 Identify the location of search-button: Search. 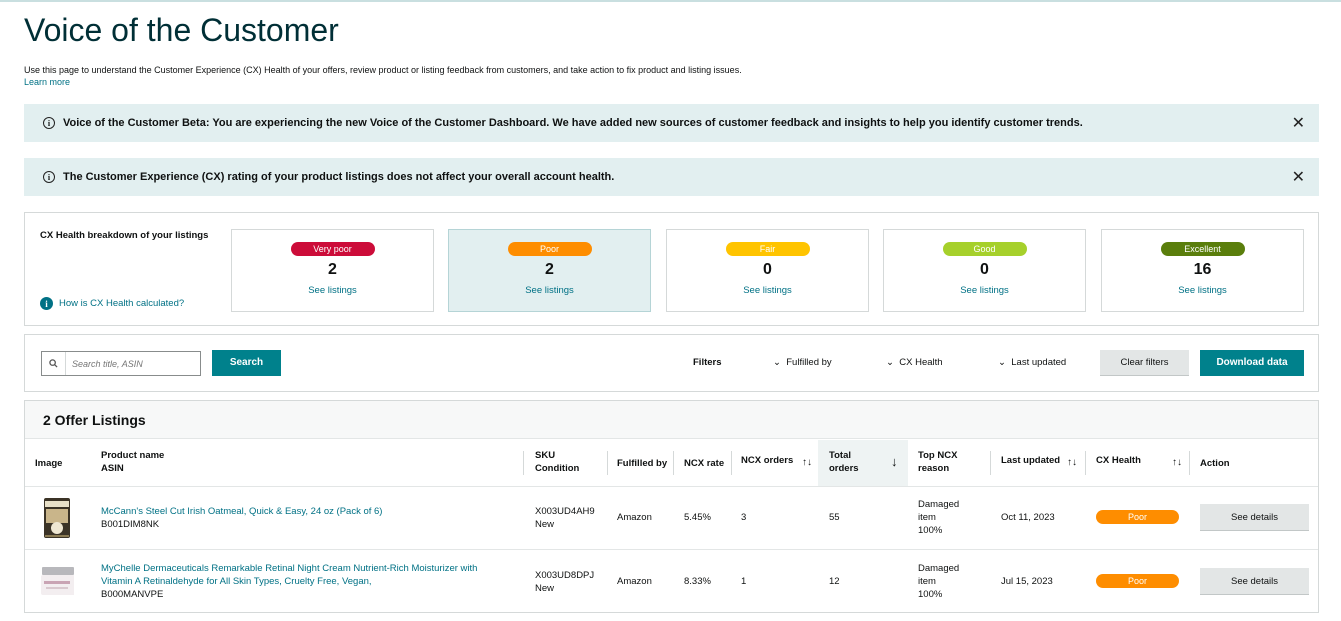
(246, 363).